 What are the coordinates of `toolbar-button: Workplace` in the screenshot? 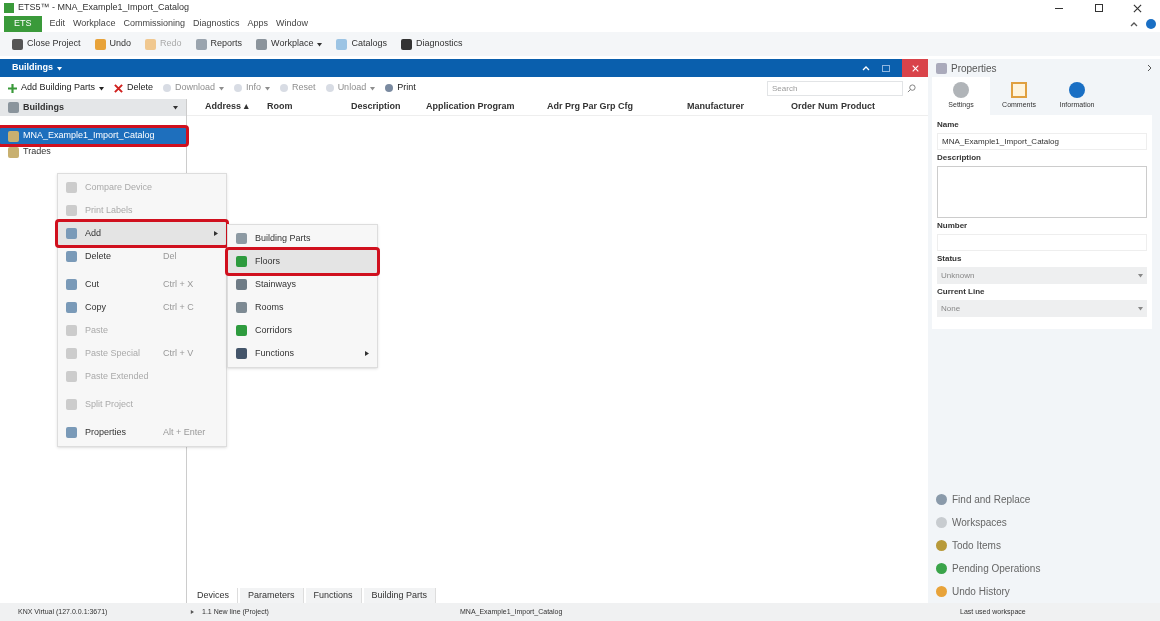 It's located at (289, 44).